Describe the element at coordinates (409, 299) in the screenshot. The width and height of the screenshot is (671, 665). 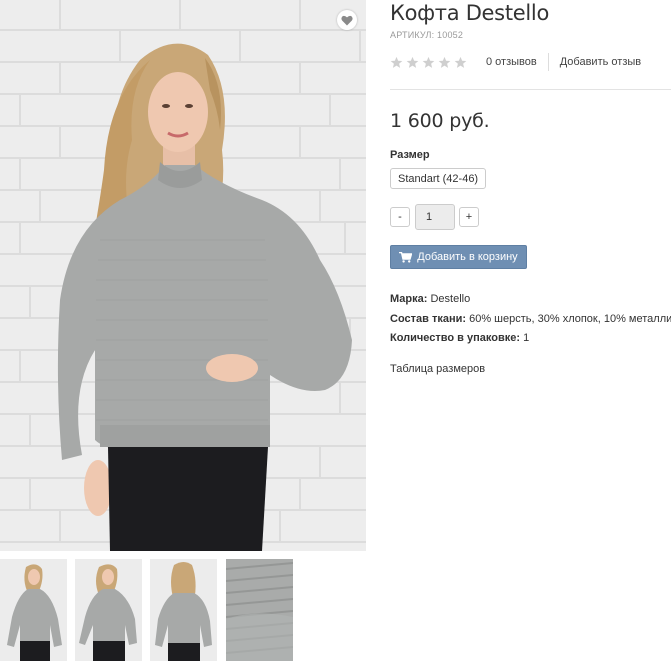
I see `property-label: Марка:` at that location.